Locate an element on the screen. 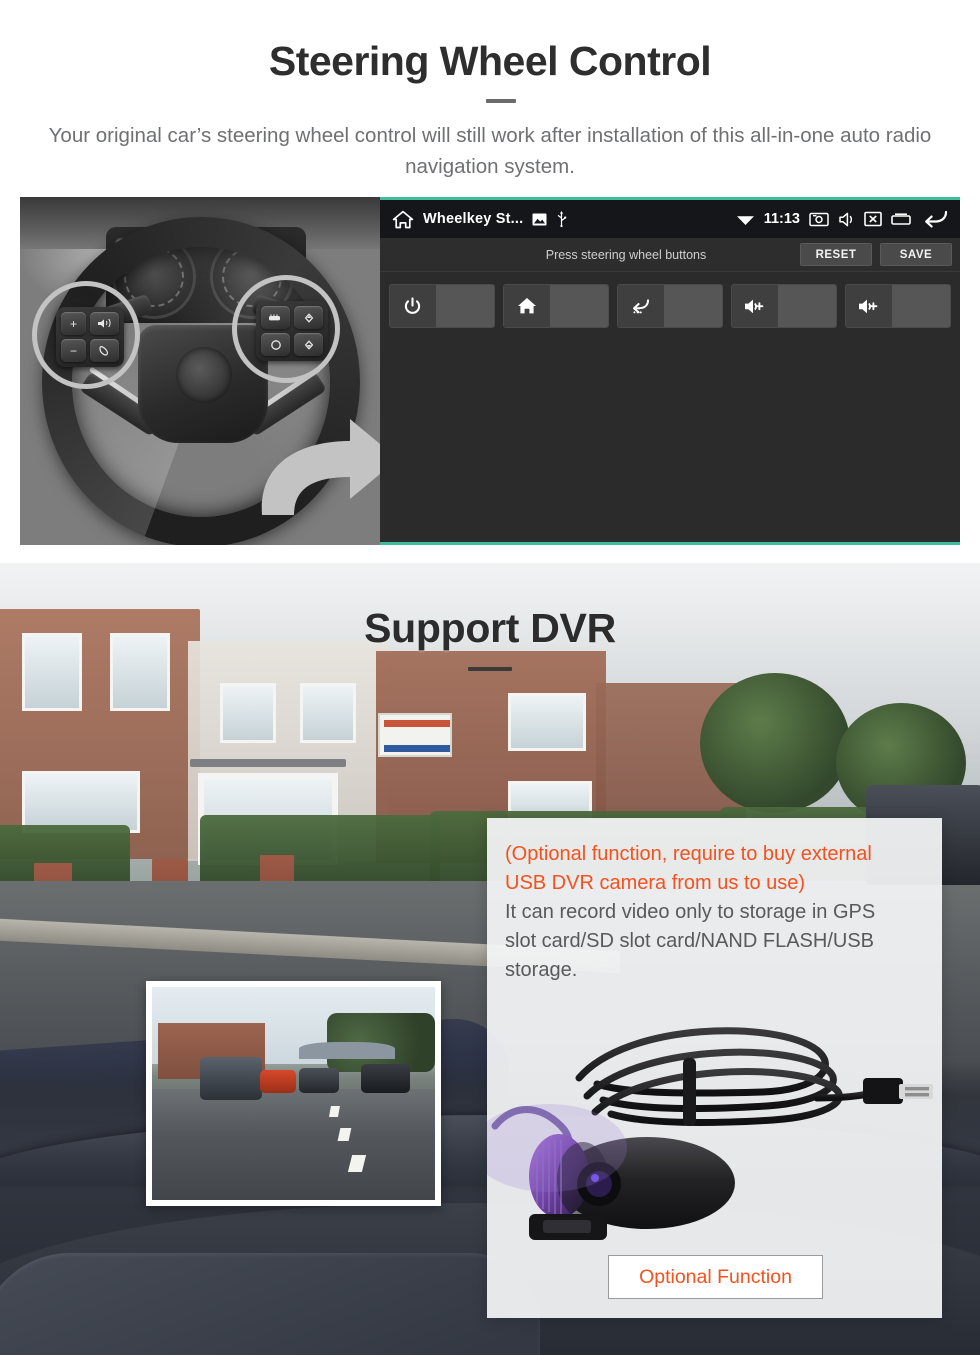 The width and height of the screenshot is (980, 1355). section-title: Support DVR is located at coordinates (490, 628).